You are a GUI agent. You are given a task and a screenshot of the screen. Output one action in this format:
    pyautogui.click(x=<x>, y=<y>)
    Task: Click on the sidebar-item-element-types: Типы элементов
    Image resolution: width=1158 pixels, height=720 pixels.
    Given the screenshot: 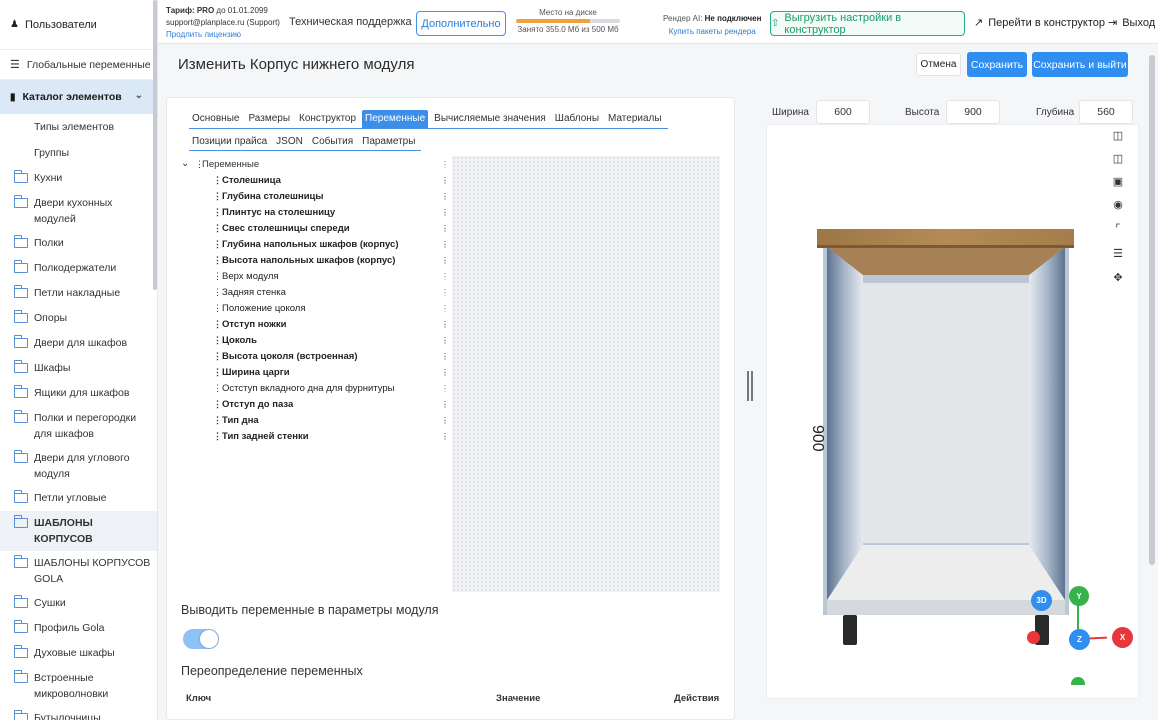 What is the action you would take?
    pyautogui.click(x=78, y=127)
    